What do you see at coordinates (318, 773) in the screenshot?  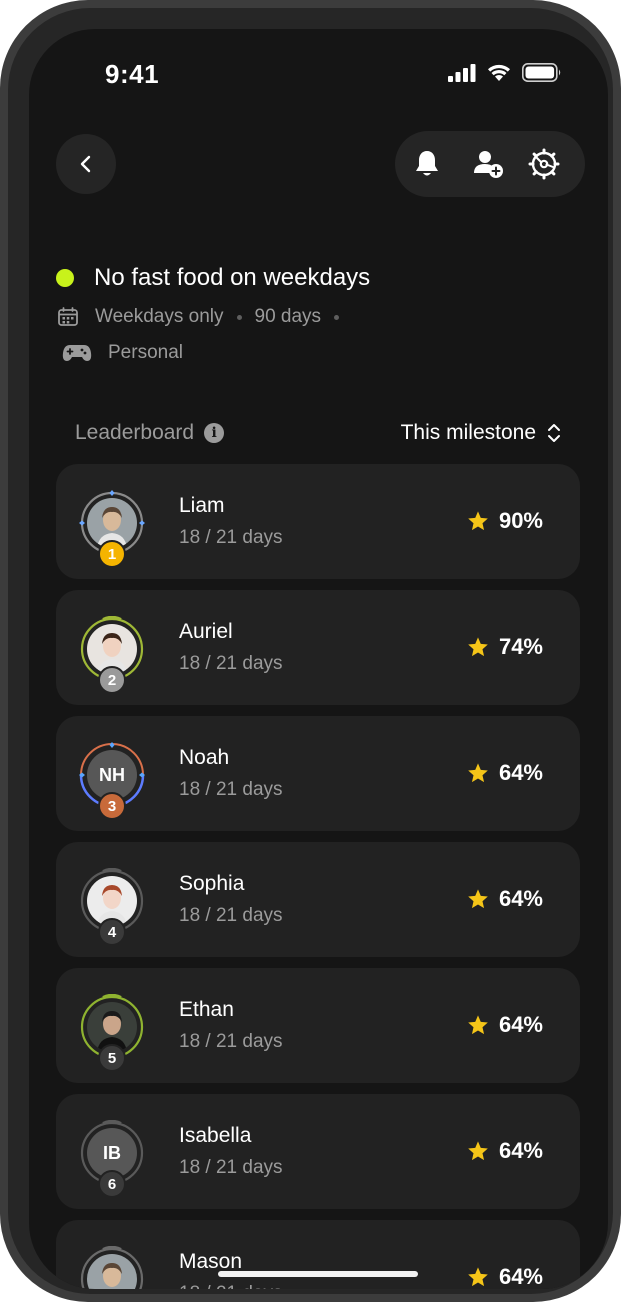 I see `leaderboard-row: NH 3 Noah 18 / 21 days 64%` at bounding box center [318, 773].